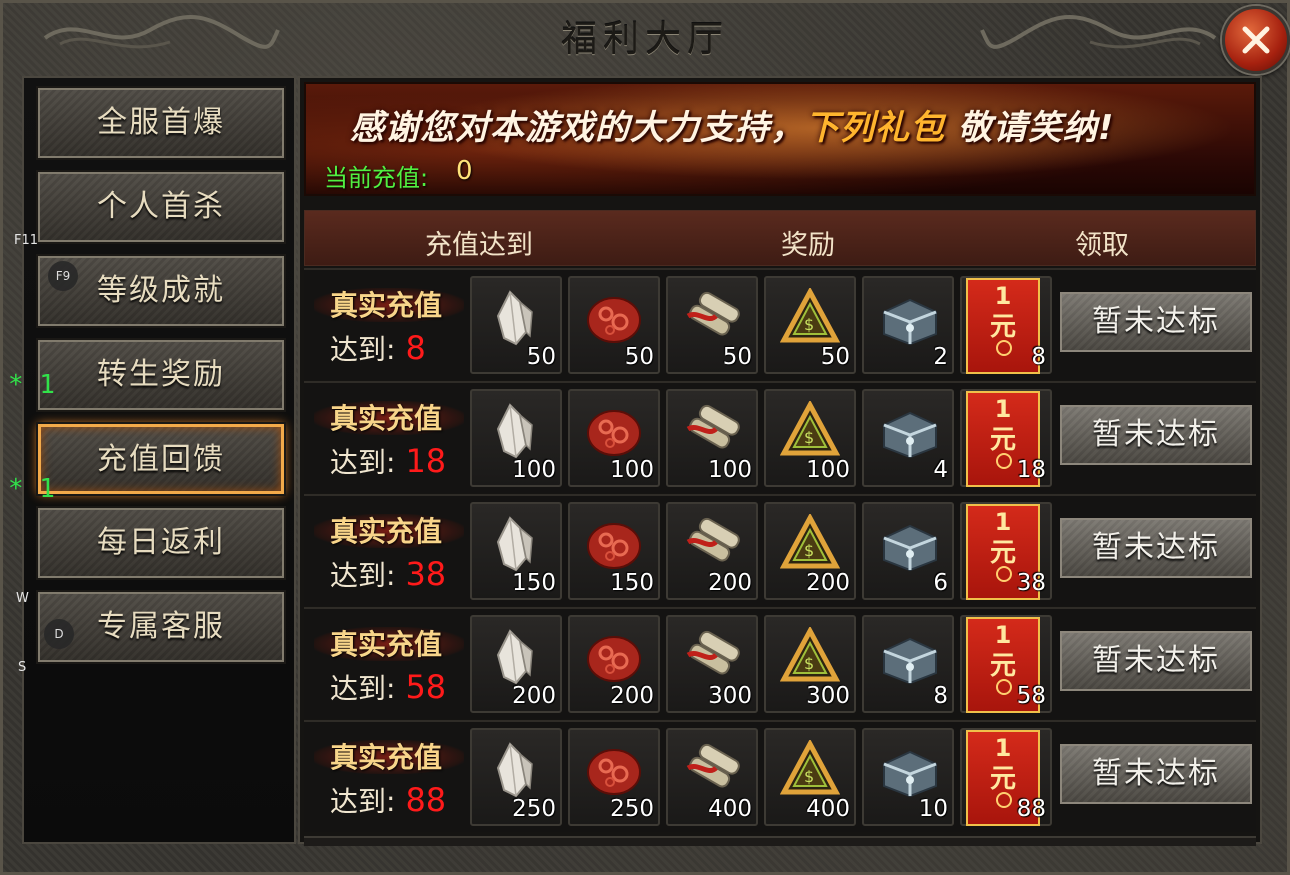 The height and width of the screenshot is (875, 1290). I want to click on sidebar-item-label: 每日返利, so click(161, 542).